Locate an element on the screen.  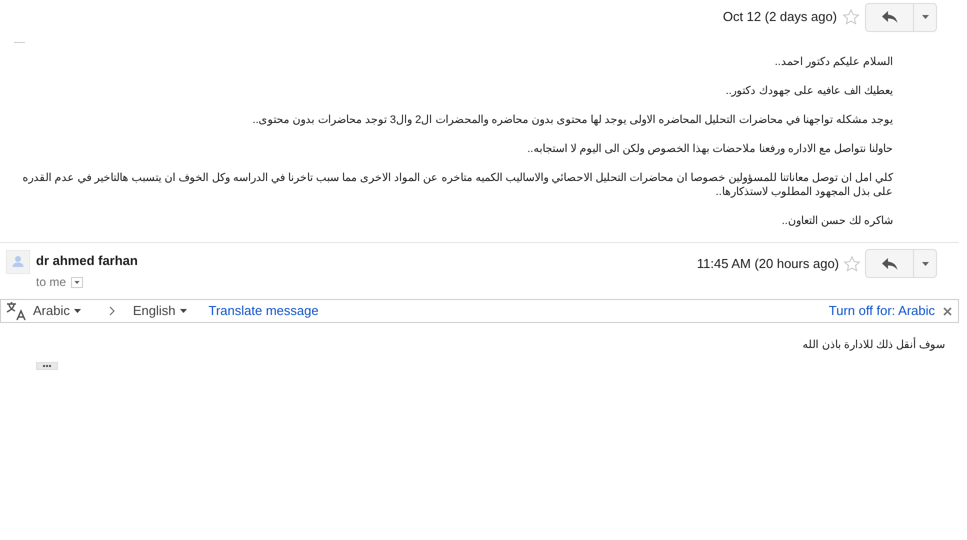
close-icon is located at coordinates (947, 311).